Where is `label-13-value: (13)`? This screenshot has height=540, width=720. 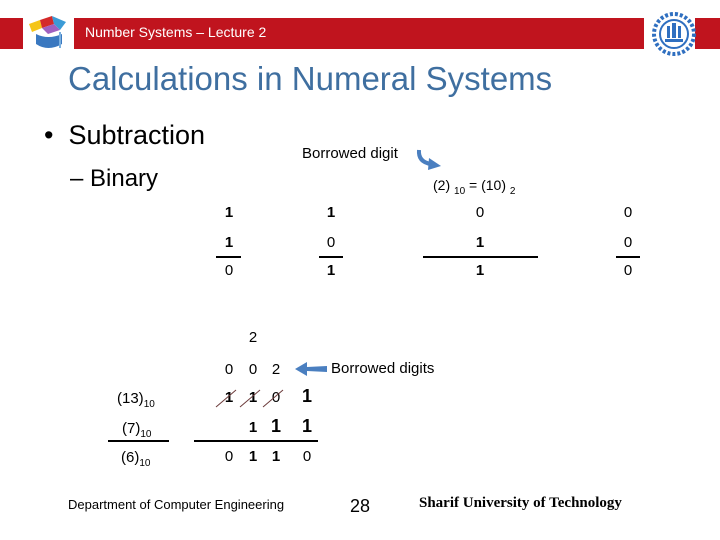
label-13-value: (13) is located at coordinates (130, 398).